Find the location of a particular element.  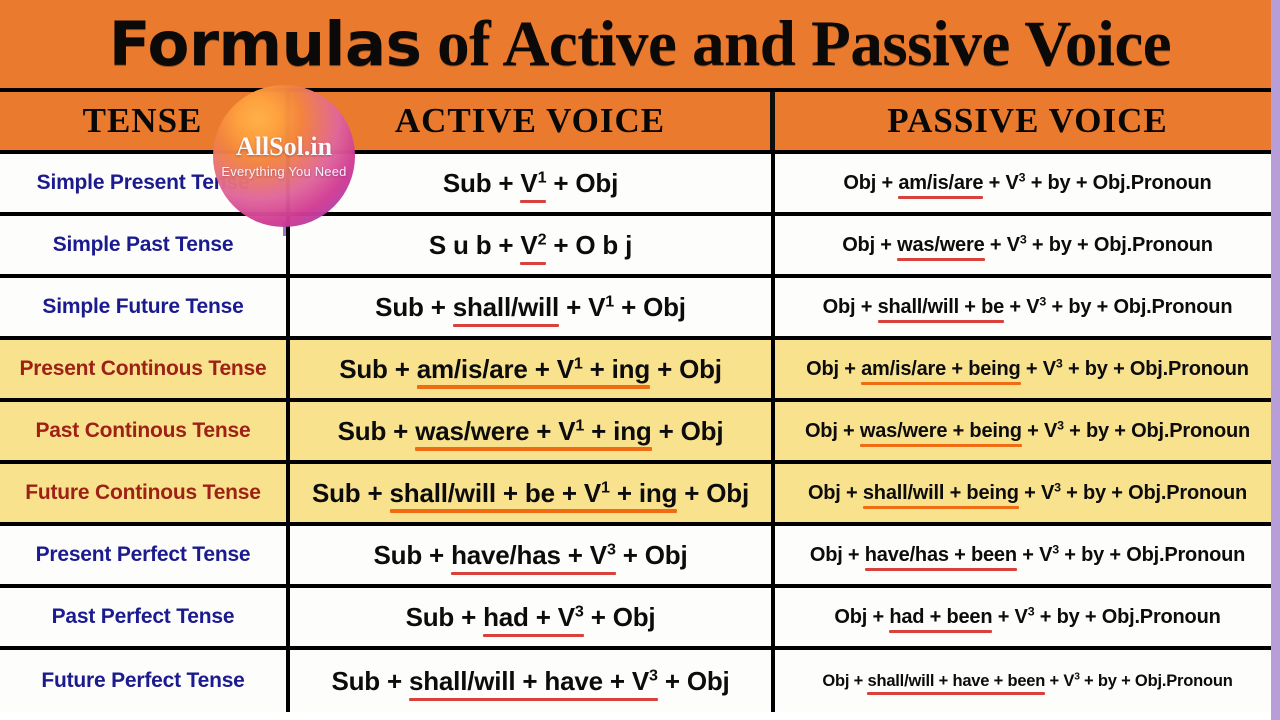

table-header-row: TENSE ACTIVE VOICE PASSIVE VOICE is located at coordinates (640, 121).